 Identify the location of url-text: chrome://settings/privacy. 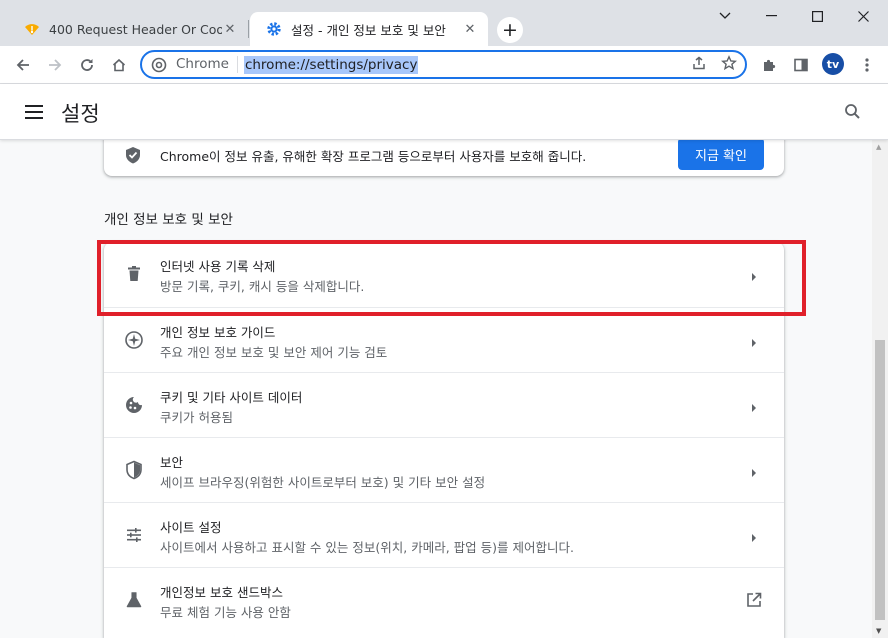
(331, 64).